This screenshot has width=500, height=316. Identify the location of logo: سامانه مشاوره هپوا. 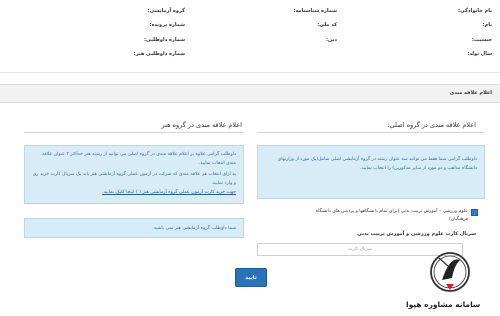
(450, 280).